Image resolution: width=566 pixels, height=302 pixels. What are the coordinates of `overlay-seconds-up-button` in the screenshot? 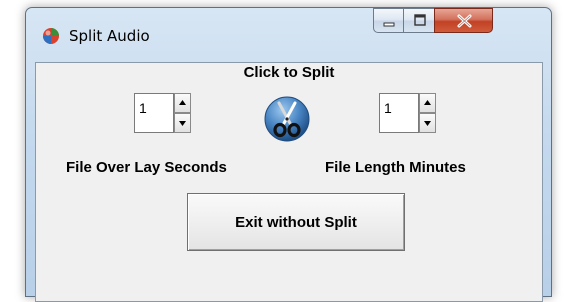 It's located at (182, 103).